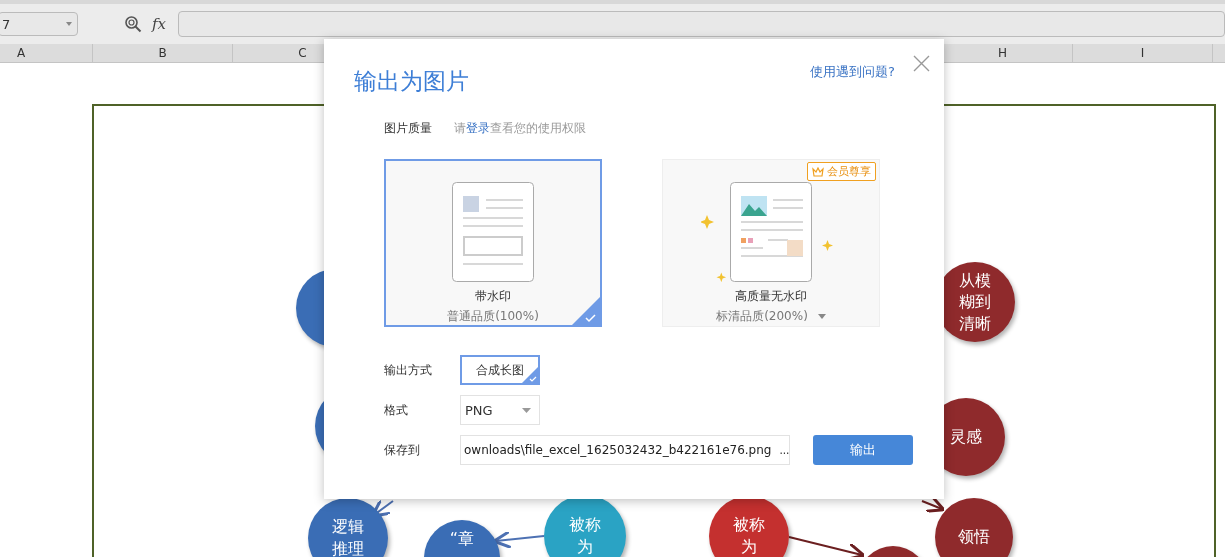 The image size is (1225, 557). Describe the element at coordinates (1143, 53) in the screenshot. I see `column-header: I` at that location.